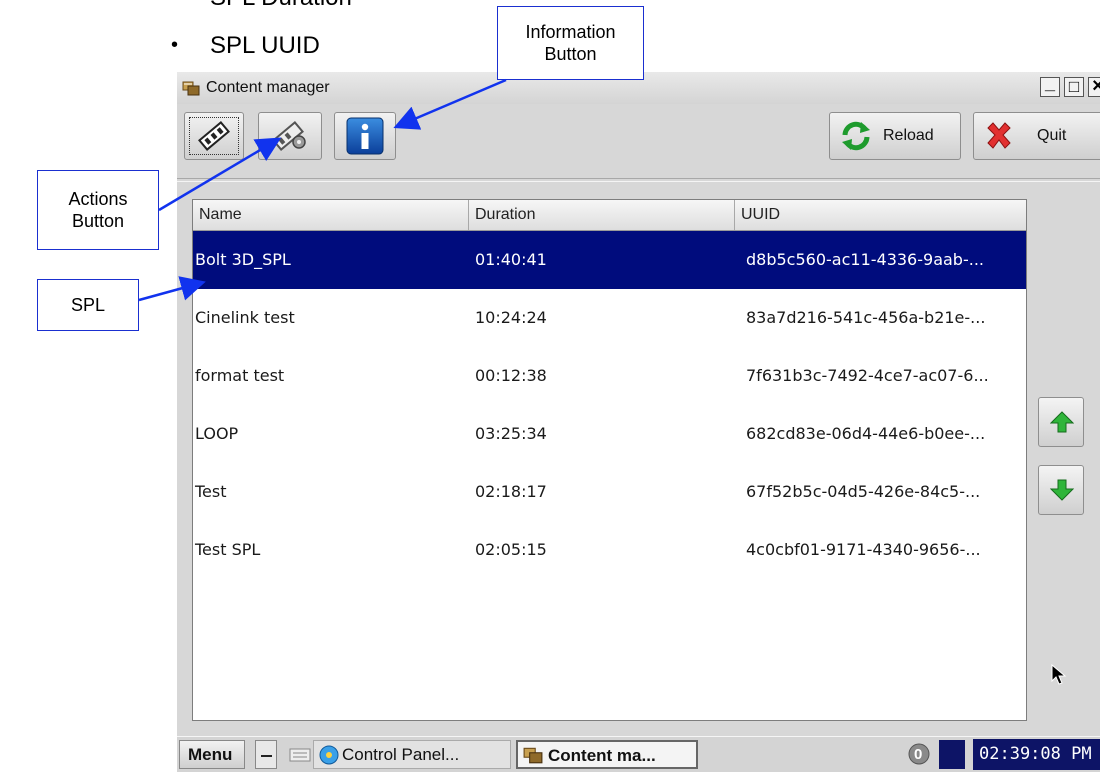 Image resolution: width=1100 pixels, height=772 pixels. What do you see at coordinates (1036, 136) in the screenshot?
I see `quit-button: Quit` at bounding box center [1036, 136].